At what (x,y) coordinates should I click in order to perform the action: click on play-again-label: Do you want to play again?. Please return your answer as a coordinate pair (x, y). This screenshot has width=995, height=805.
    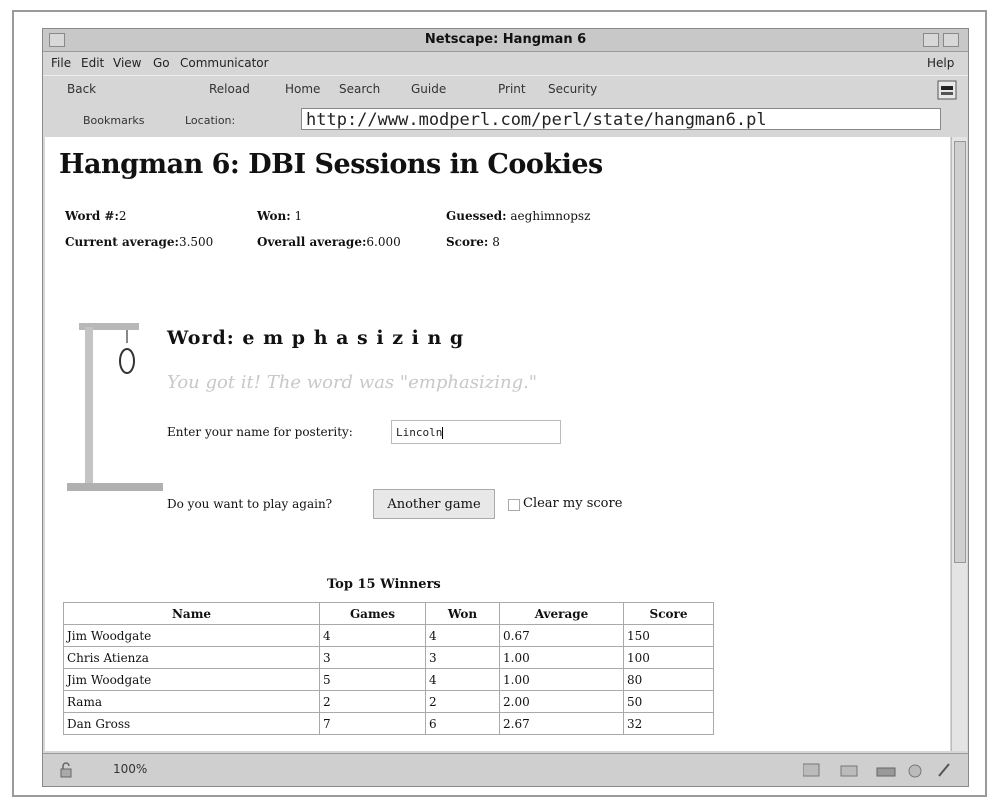
    Looking at the image, I should click on (250, 504).